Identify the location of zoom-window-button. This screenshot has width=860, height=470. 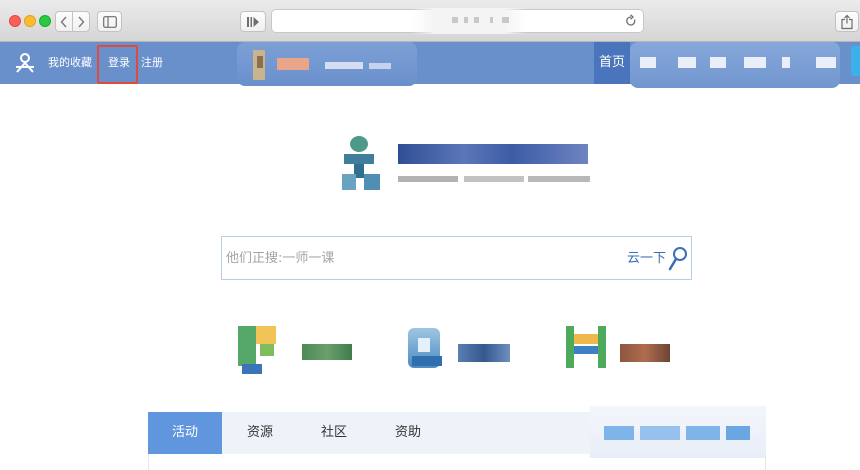
(45, 21).